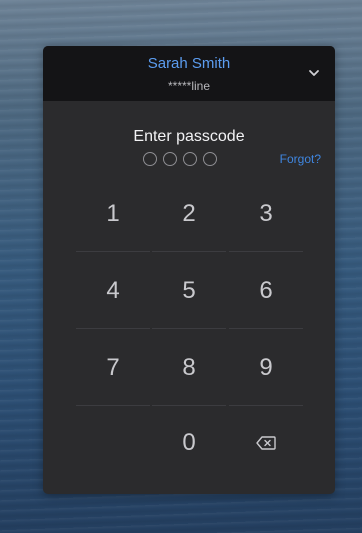 Image resolution: width=362 pixels, height=533 pixels. Describe the element at coordinates (189, 136) in the screenshot. I see `passcode-prompt: Enter passcode` at that location.